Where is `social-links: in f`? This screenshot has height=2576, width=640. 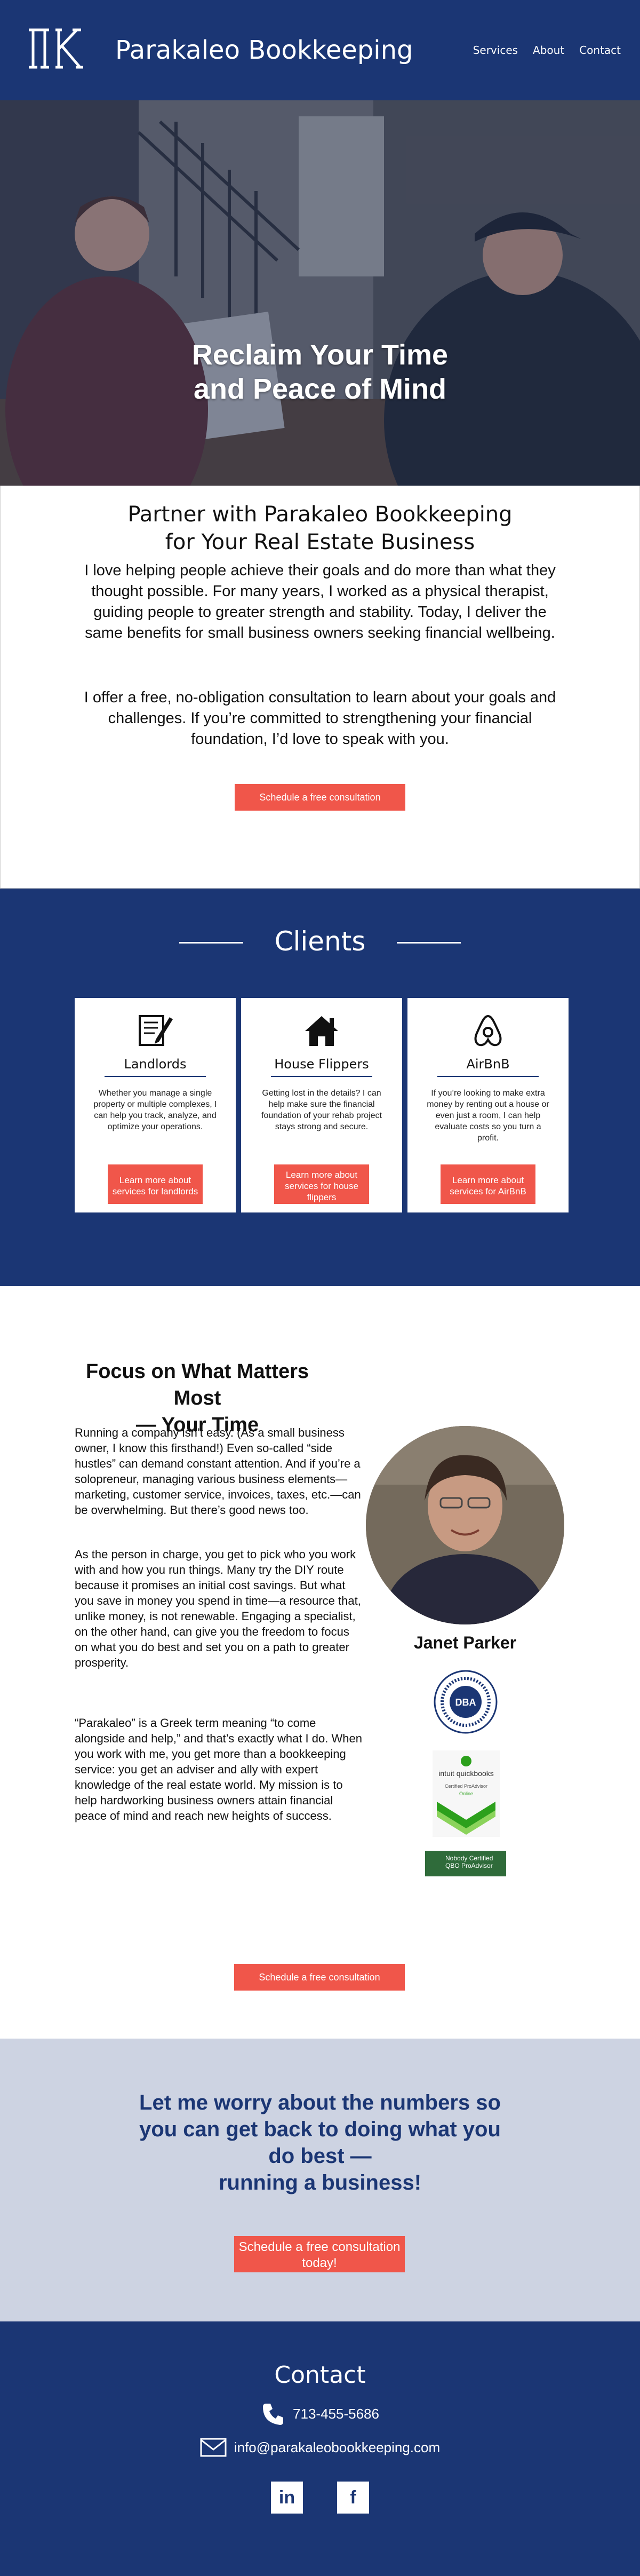 social-links: in f is located at coordinates (320, 2498).